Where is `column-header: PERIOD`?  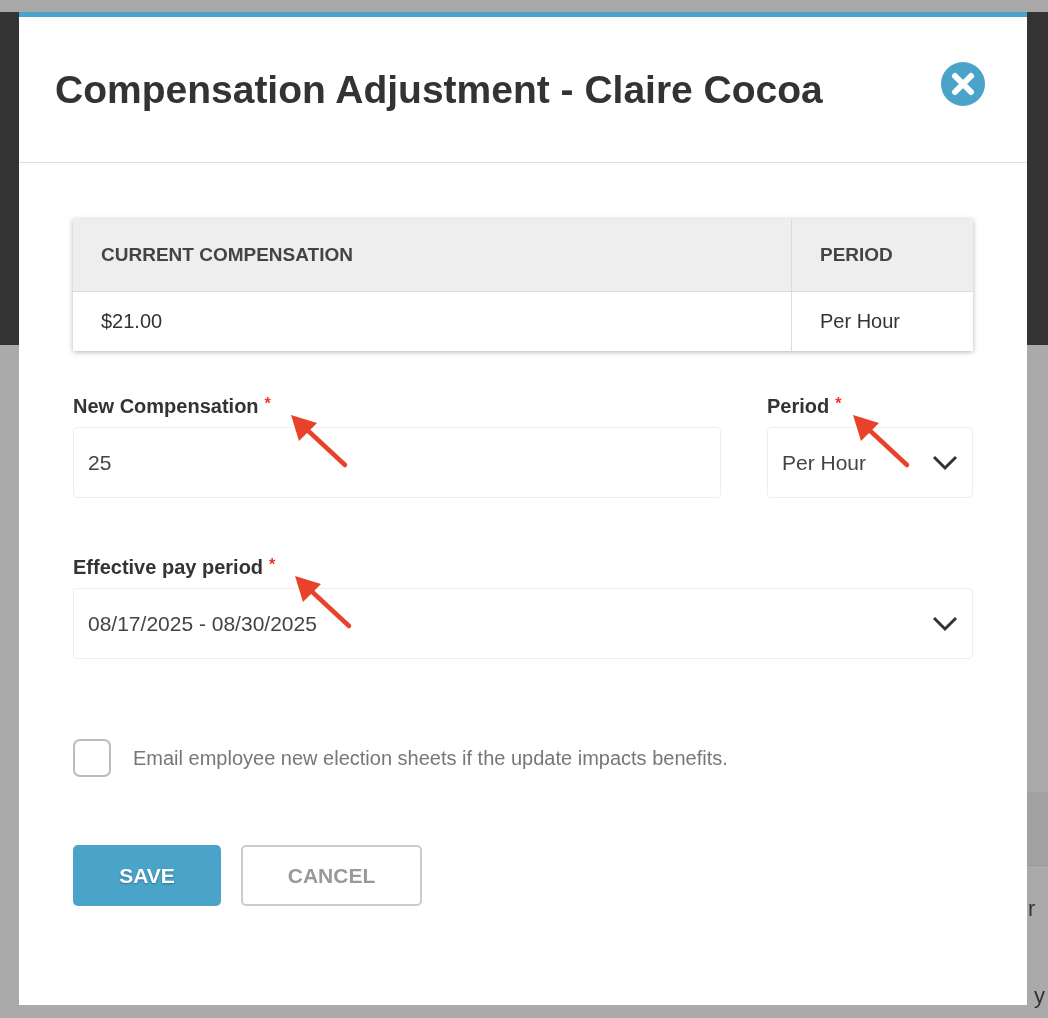 column-header: PERIOD is located at coordinates (882, 255).